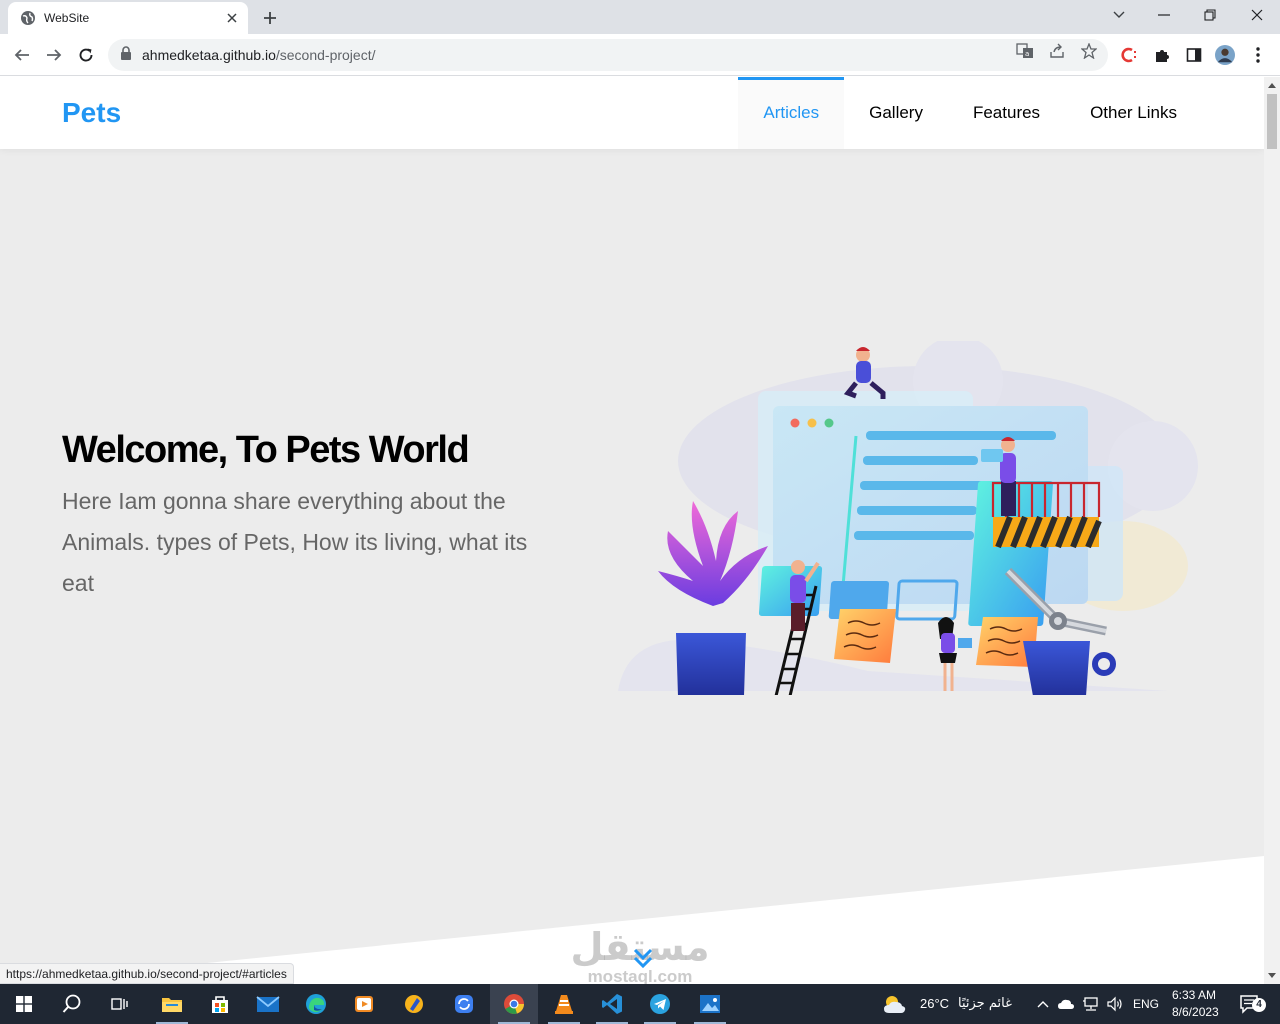 The image size is (1280, 1024). Describe the element at coordinates (608, 55) in the screenshot. I see `address-bar: ahmedketaa.github.io/second-project/` at that location.